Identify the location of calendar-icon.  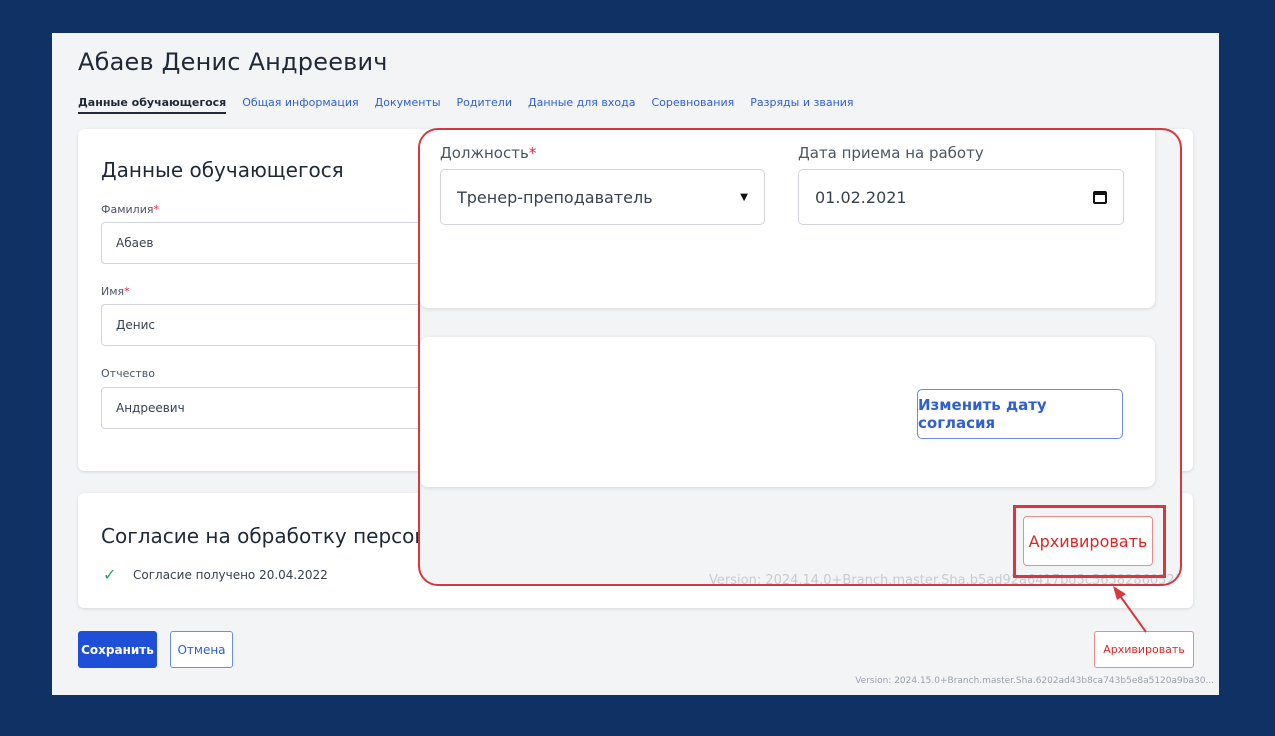
(1100, 197).